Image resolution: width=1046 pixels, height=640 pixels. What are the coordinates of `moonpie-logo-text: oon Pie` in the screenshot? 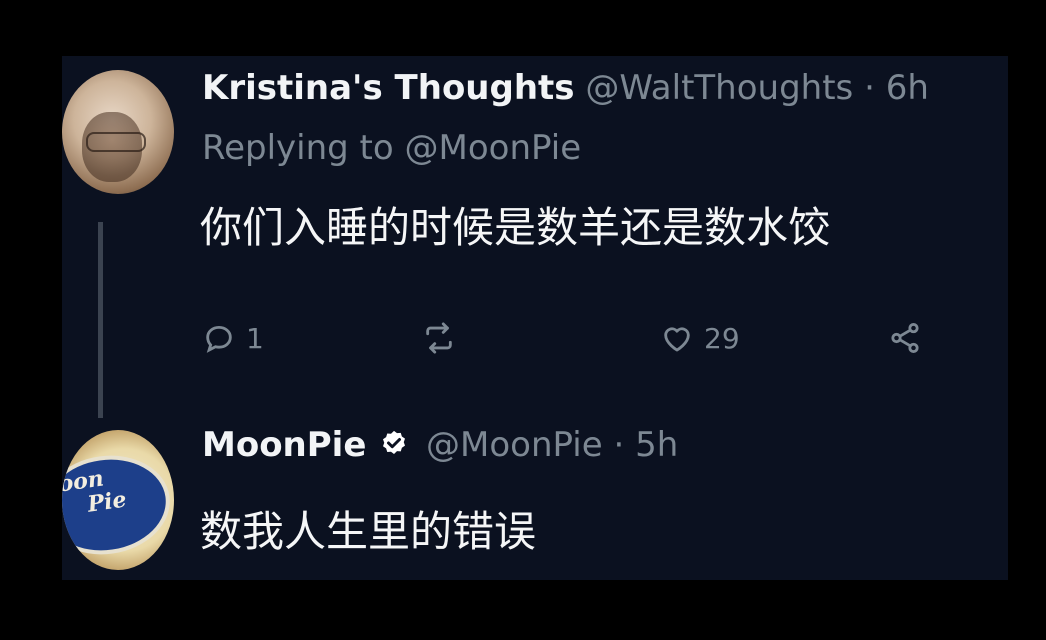 It's located at (95, 491).